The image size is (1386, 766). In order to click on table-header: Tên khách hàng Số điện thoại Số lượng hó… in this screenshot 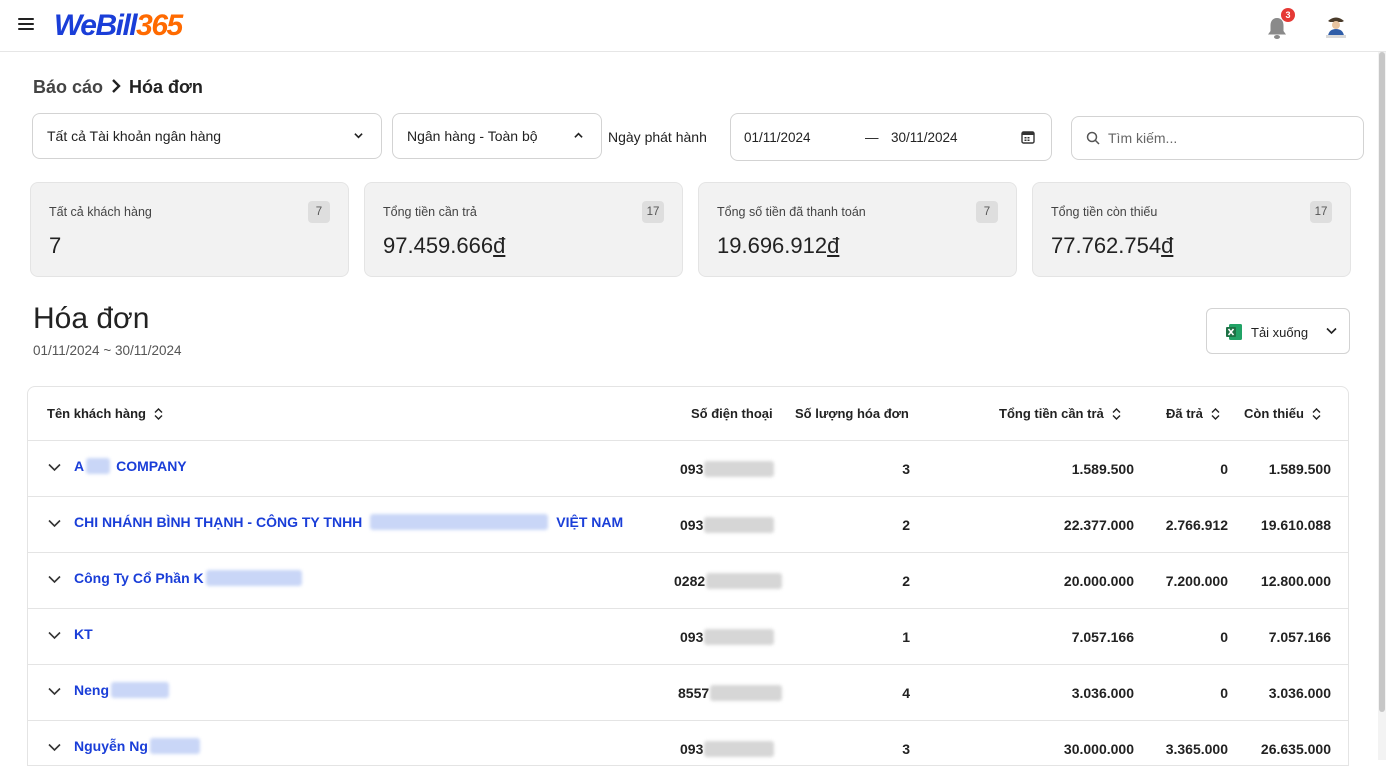, I will do `click(688, 414)`.